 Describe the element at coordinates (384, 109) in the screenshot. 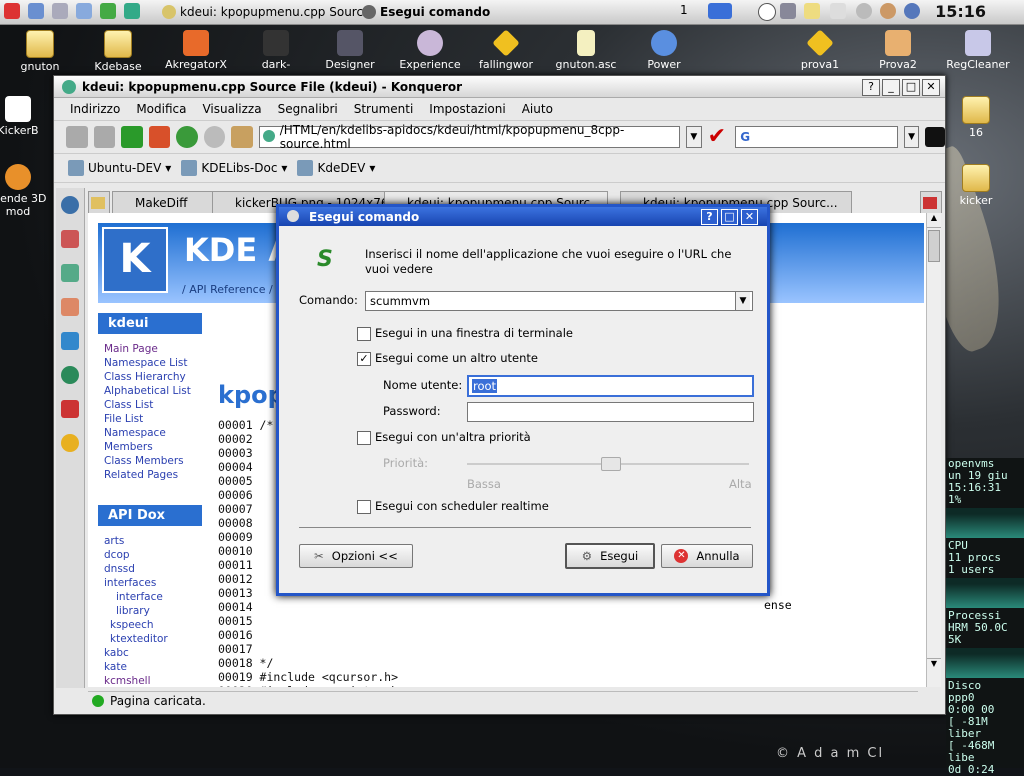

I see `menu-strumenti: Strumenti` at that location.